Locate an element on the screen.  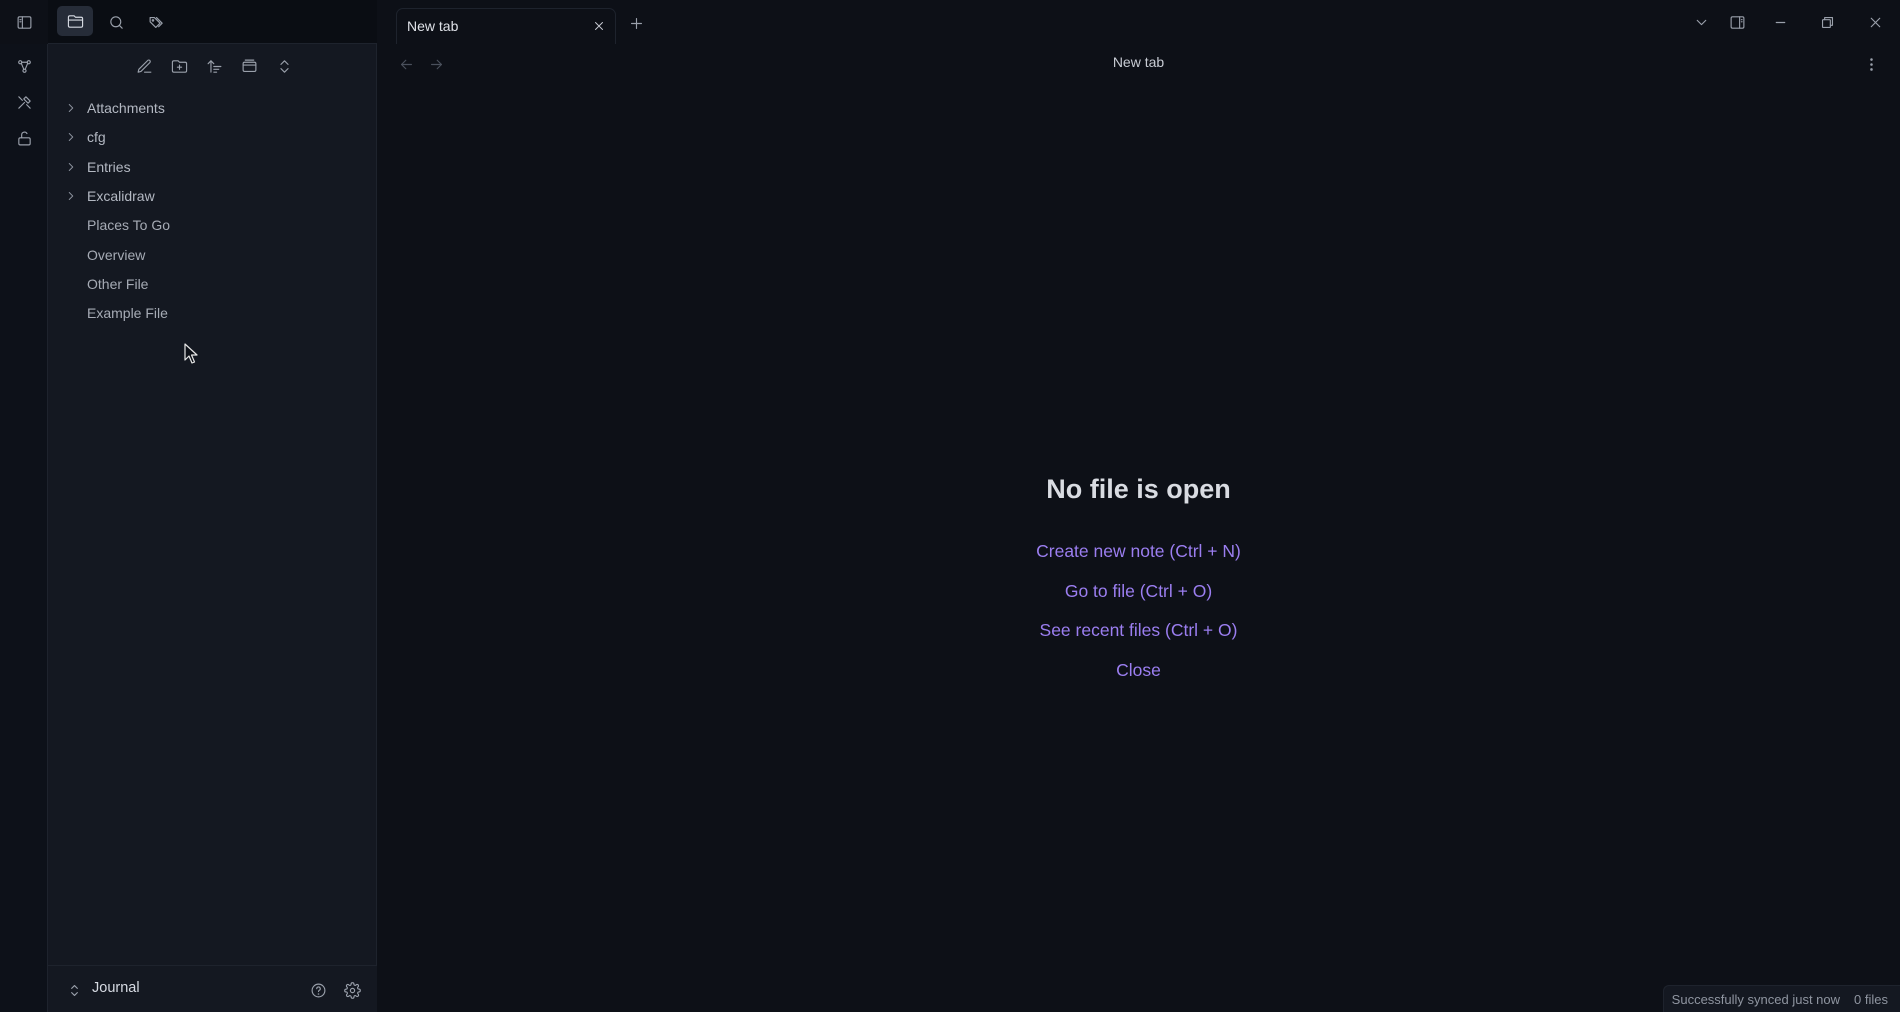
vault-switcher-icon is located at coordinates (74, 990).